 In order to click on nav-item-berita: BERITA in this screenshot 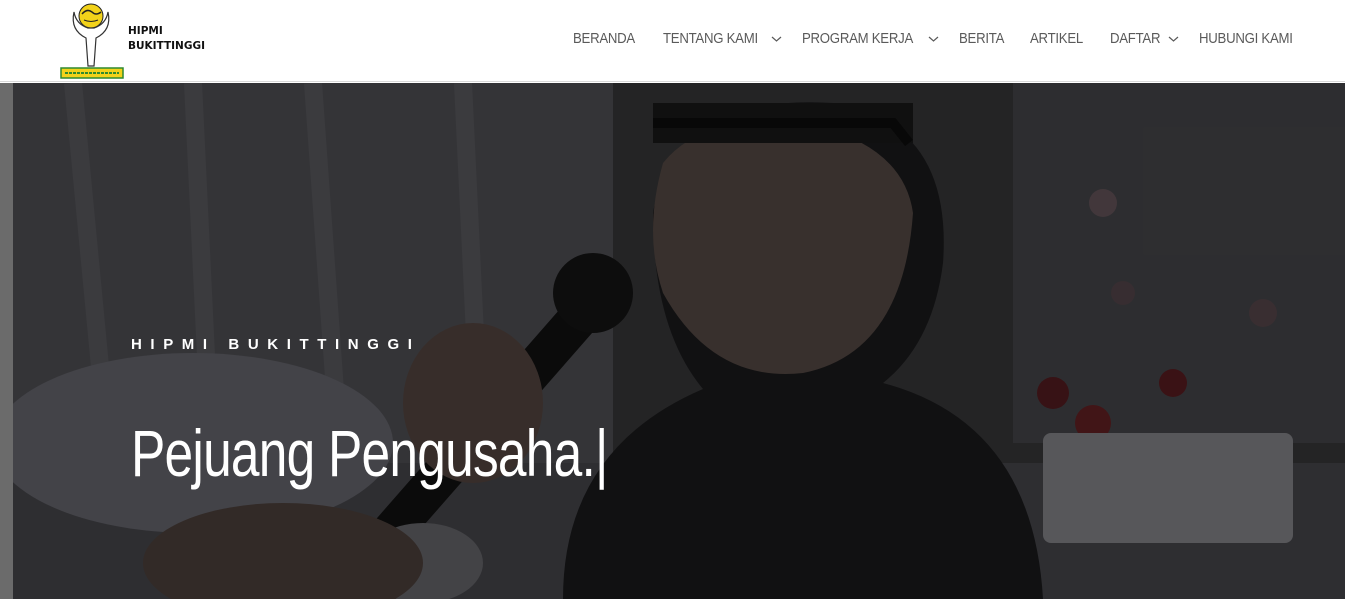, I will do `click(984, 38)`.